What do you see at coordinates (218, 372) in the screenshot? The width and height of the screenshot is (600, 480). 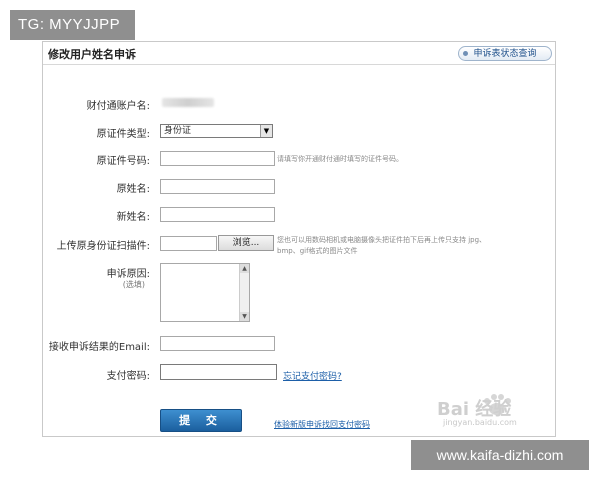 I see `password-input` at bounding box center [218, 372].